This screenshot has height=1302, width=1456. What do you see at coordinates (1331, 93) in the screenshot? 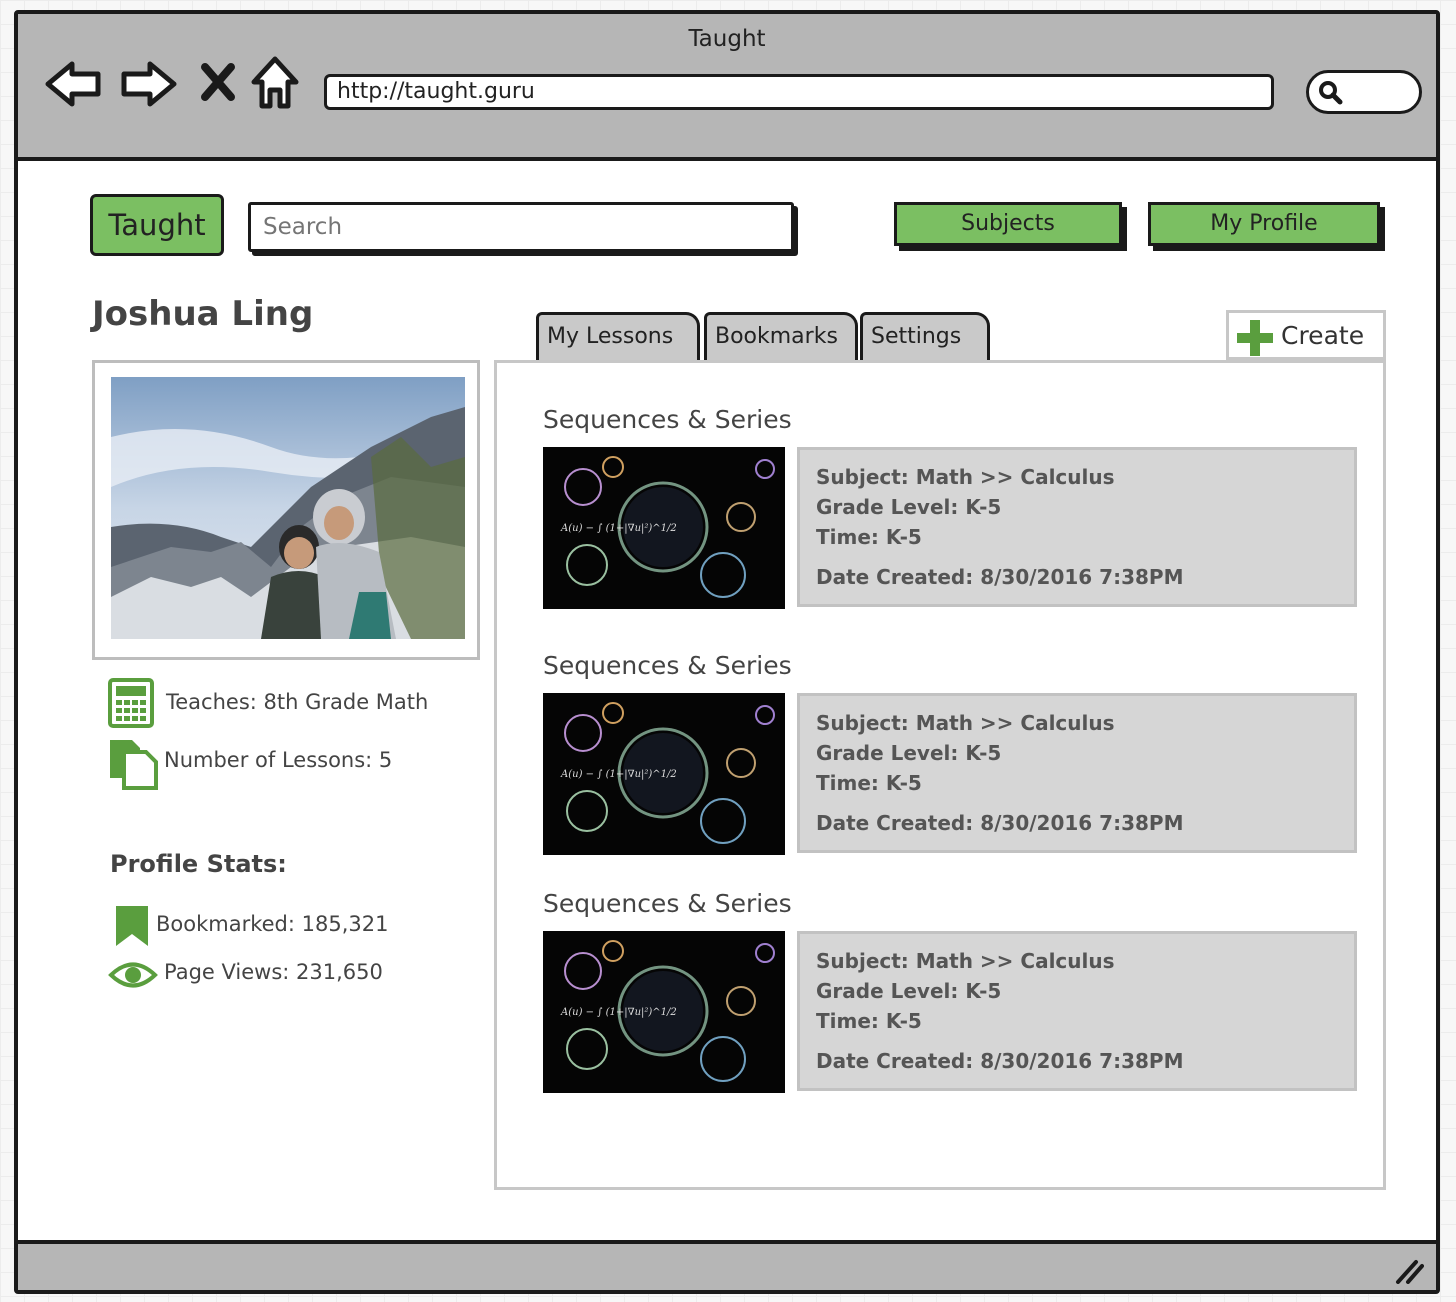
I see `search-icon` at bounding box center [1331, 93].